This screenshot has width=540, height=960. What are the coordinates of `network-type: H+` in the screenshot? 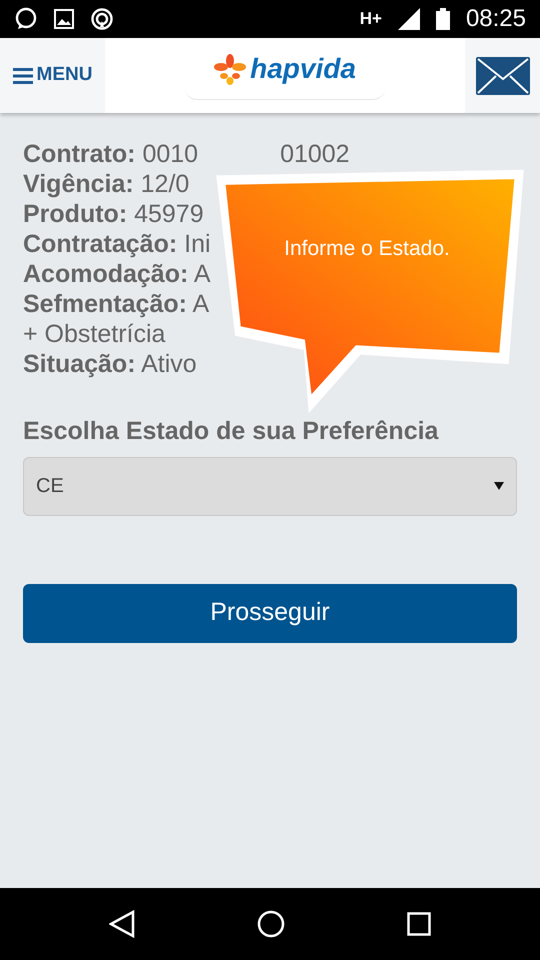 It's located at (371, 19).